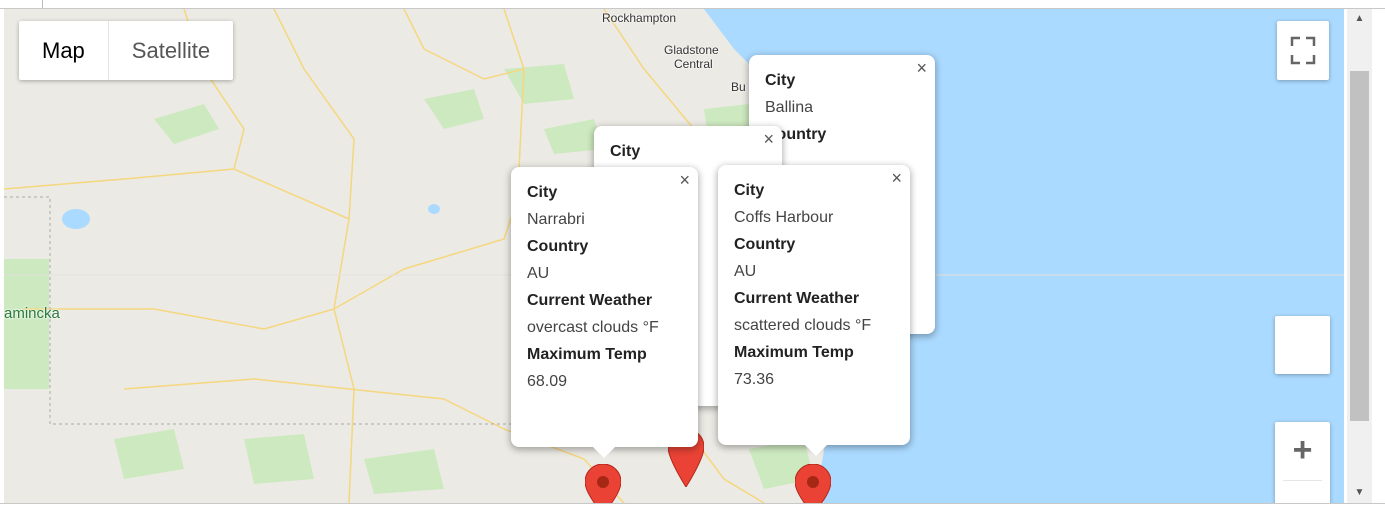 The width and height of the screenshot is (1385, 519). What do you see at coordinates (556, 219) in the screenshot?
I see `value-city: Narrabri` at bounding box center [556, 219].